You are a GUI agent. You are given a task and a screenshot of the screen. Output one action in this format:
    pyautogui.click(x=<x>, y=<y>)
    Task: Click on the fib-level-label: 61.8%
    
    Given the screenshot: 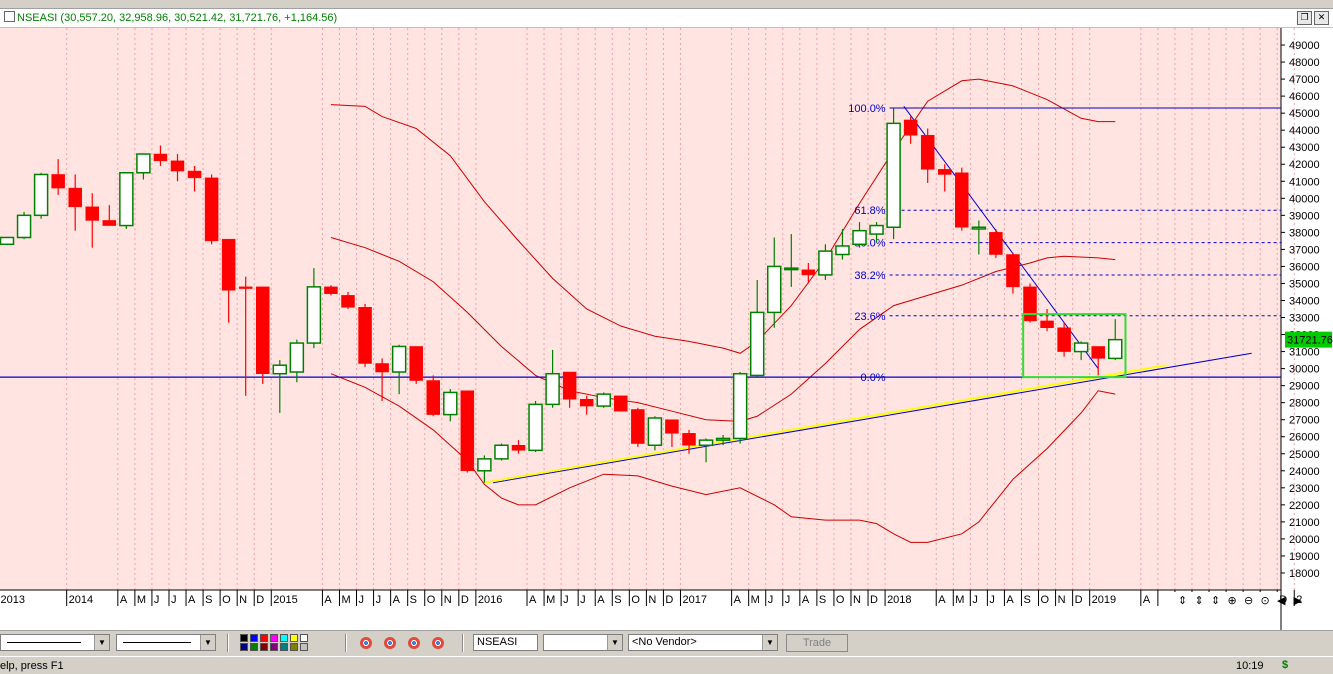 What is the action you would take?
    pyautogui.click(x=869, y=211)
    